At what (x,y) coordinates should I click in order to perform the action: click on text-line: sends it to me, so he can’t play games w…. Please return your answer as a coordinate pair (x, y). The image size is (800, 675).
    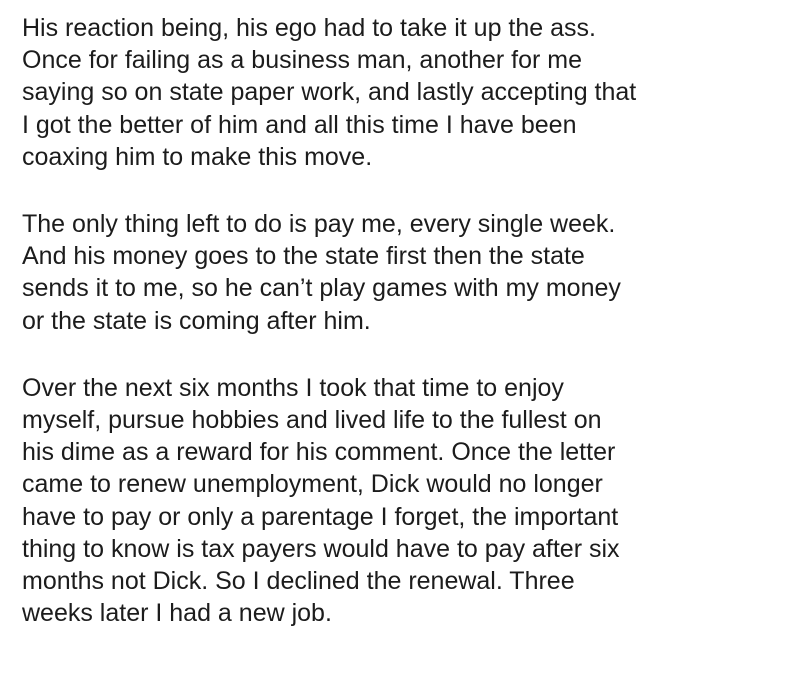
    Looking at the image, I should click on (321, 288).